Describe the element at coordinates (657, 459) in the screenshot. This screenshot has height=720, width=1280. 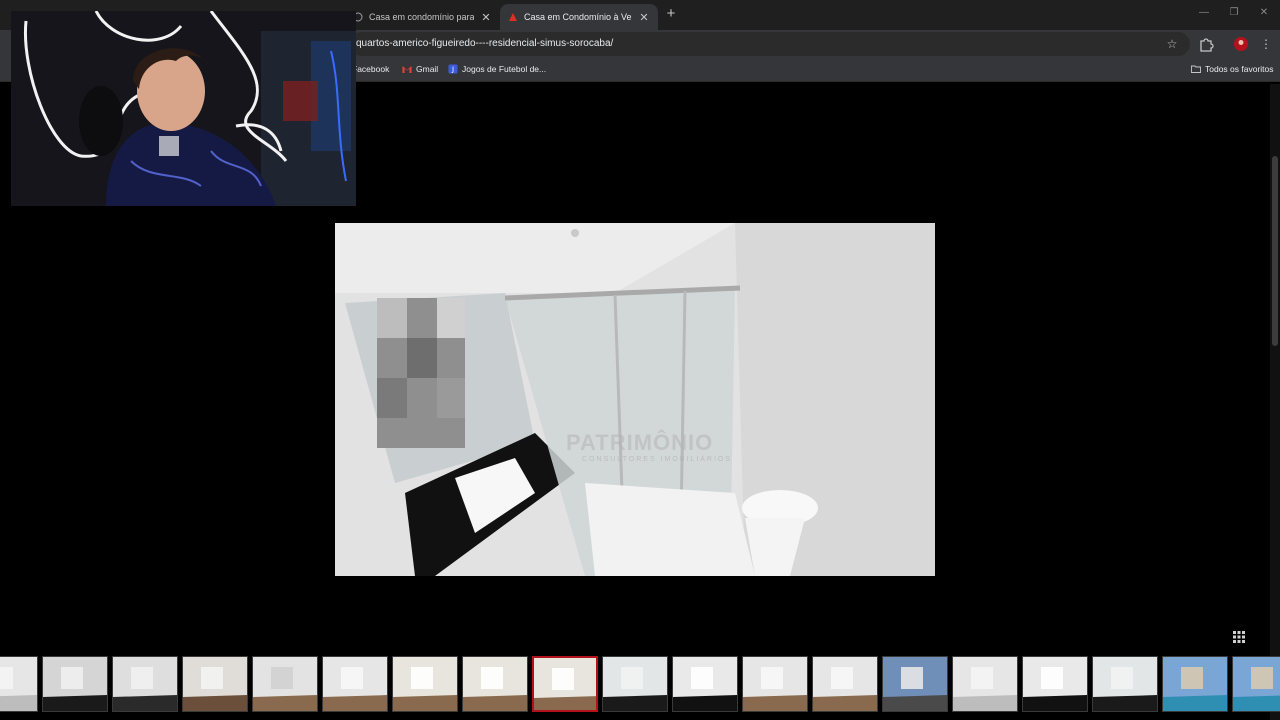
I see `watermark-subtext: CONSULTORES IMOBILIÁRIOS` at that location.